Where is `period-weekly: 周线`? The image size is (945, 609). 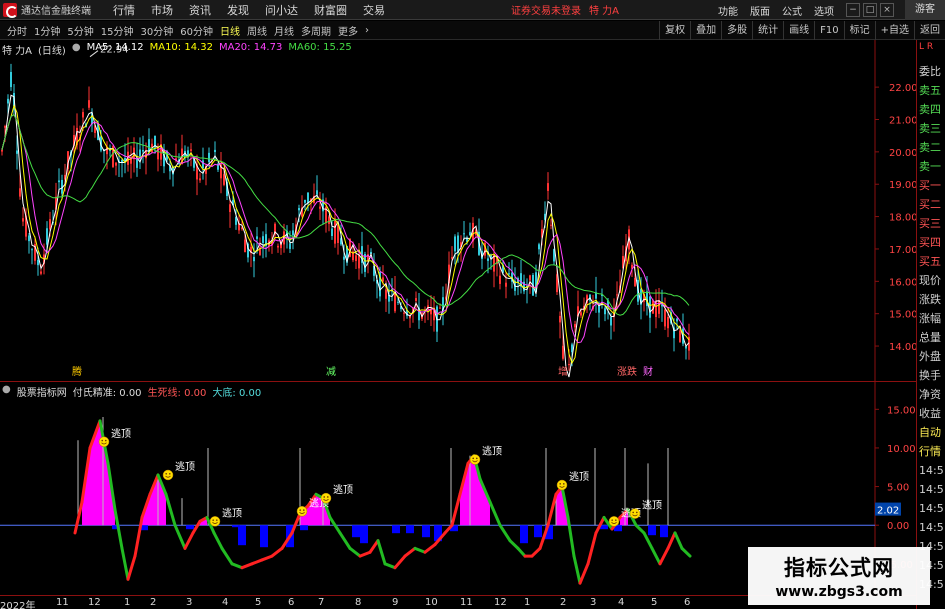 period-weekly: 周线 is located at coordinates (257, 30).